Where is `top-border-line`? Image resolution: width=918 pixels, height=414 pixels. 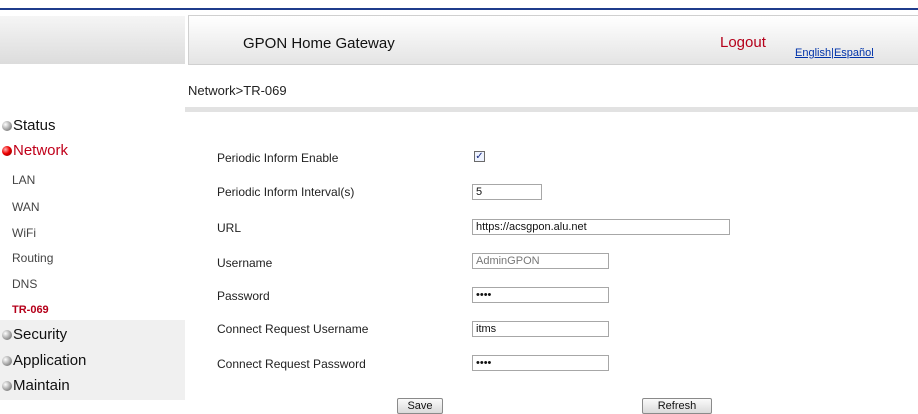 top-border-line is located at coordinates (459, 9).